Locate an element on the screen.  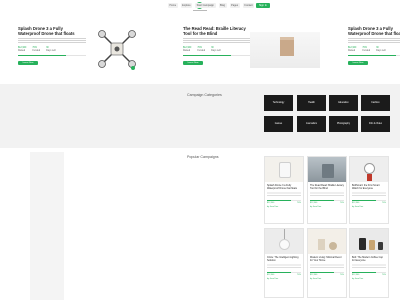
nav-contact: Contact is located at coordinates (248, 5).